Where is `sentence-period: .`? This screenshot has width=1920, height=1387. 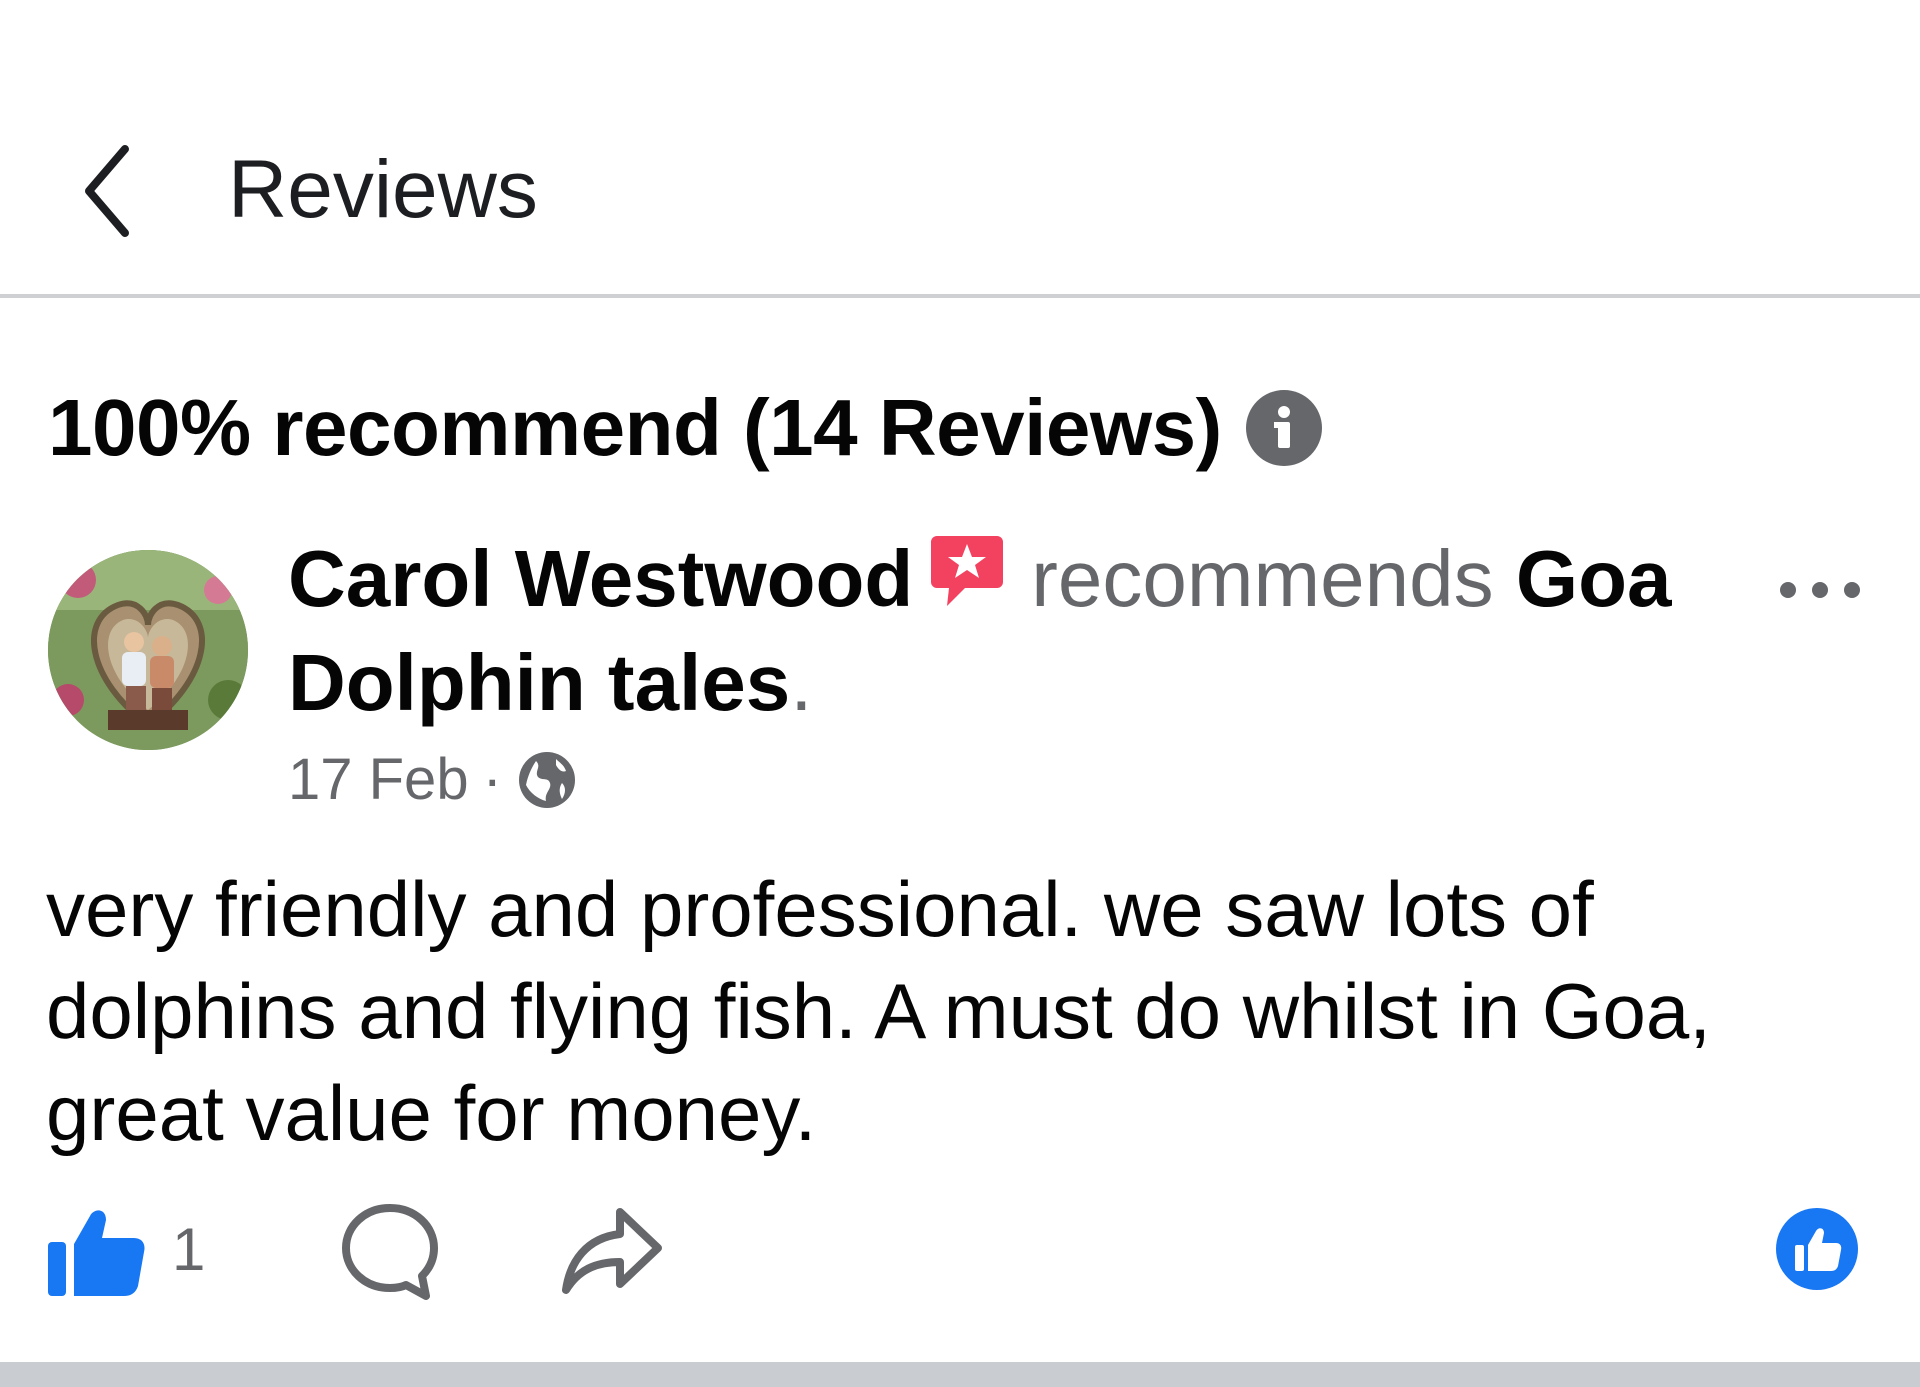 sentence-period: . is located at coordinates (801, 682).